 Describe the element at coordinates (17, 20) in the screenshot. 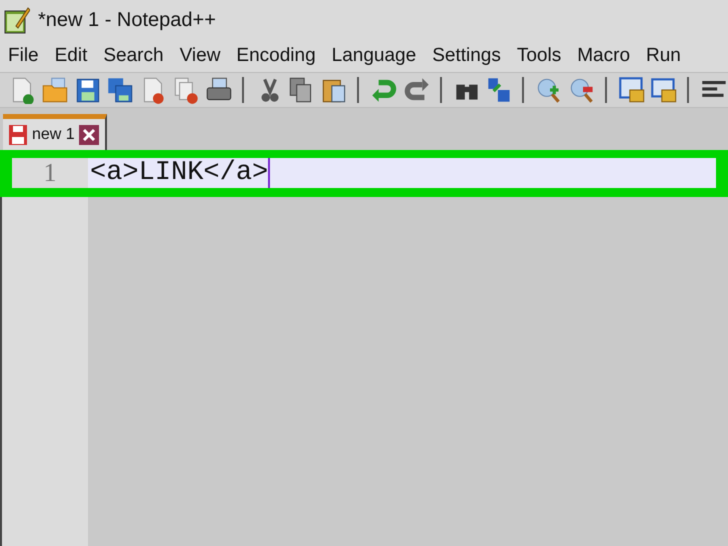

I see `notepad-icon` at that location.